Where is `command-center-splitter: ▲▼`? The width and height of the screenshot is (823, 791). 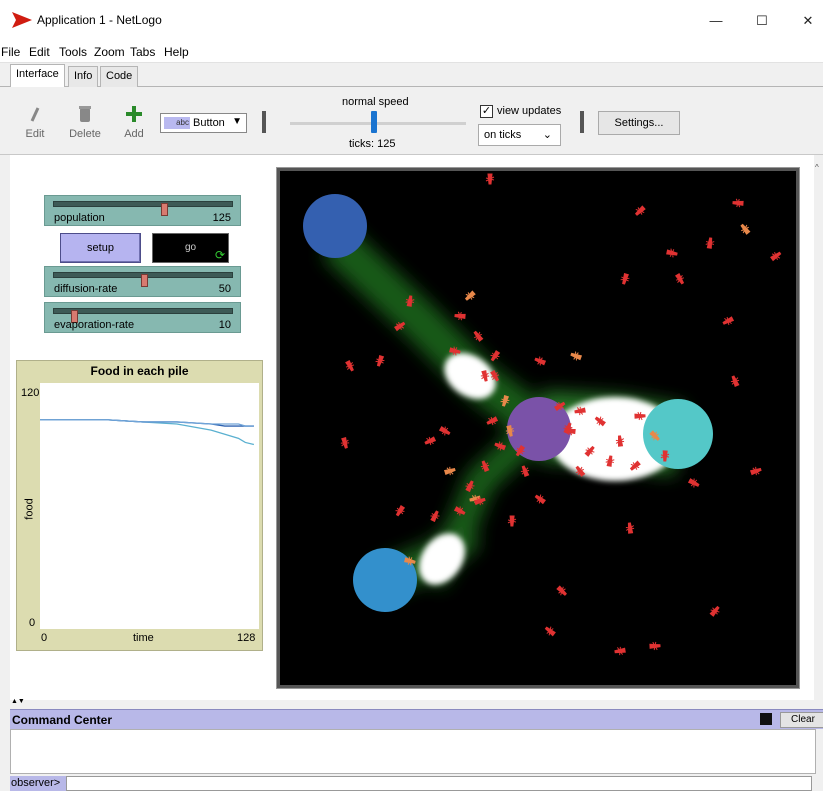
command-center-splitter: ▲▼ is located at coordinates (411, 703).